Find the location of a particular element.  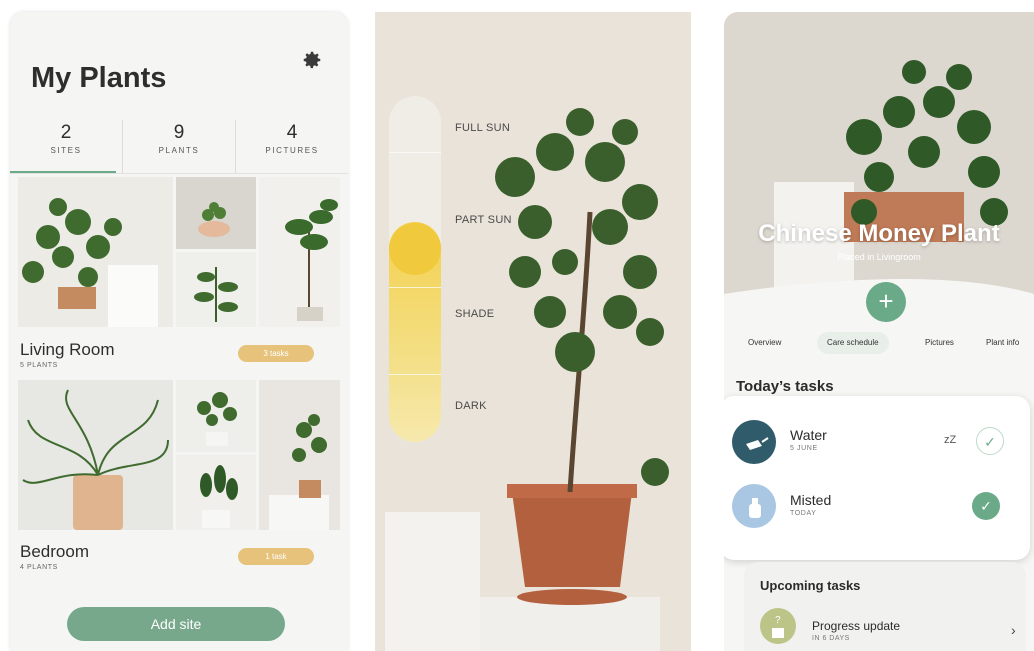

pilea-plant-icon is located at coordinates (90, 262).